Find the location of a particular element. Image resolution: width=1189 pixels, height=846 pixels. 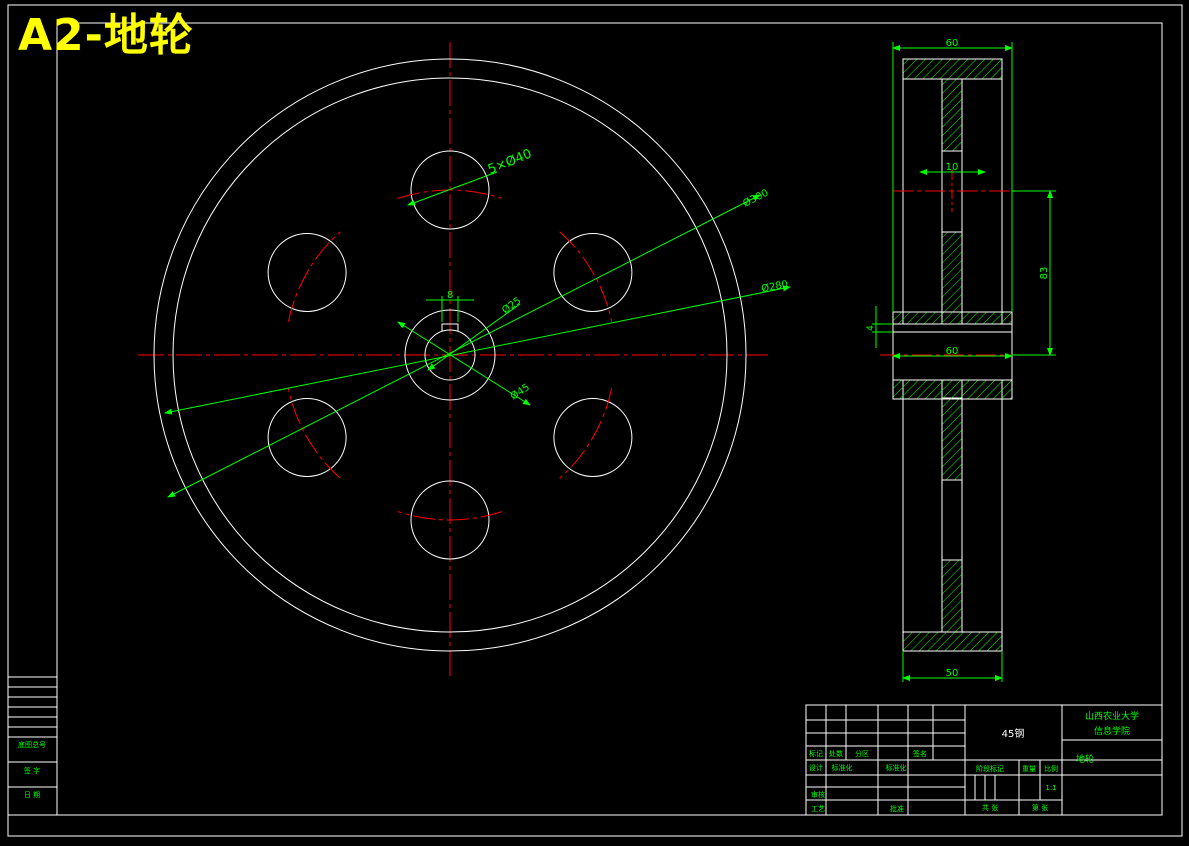

tb-design: 设计 is located at coordinates (816, 767).